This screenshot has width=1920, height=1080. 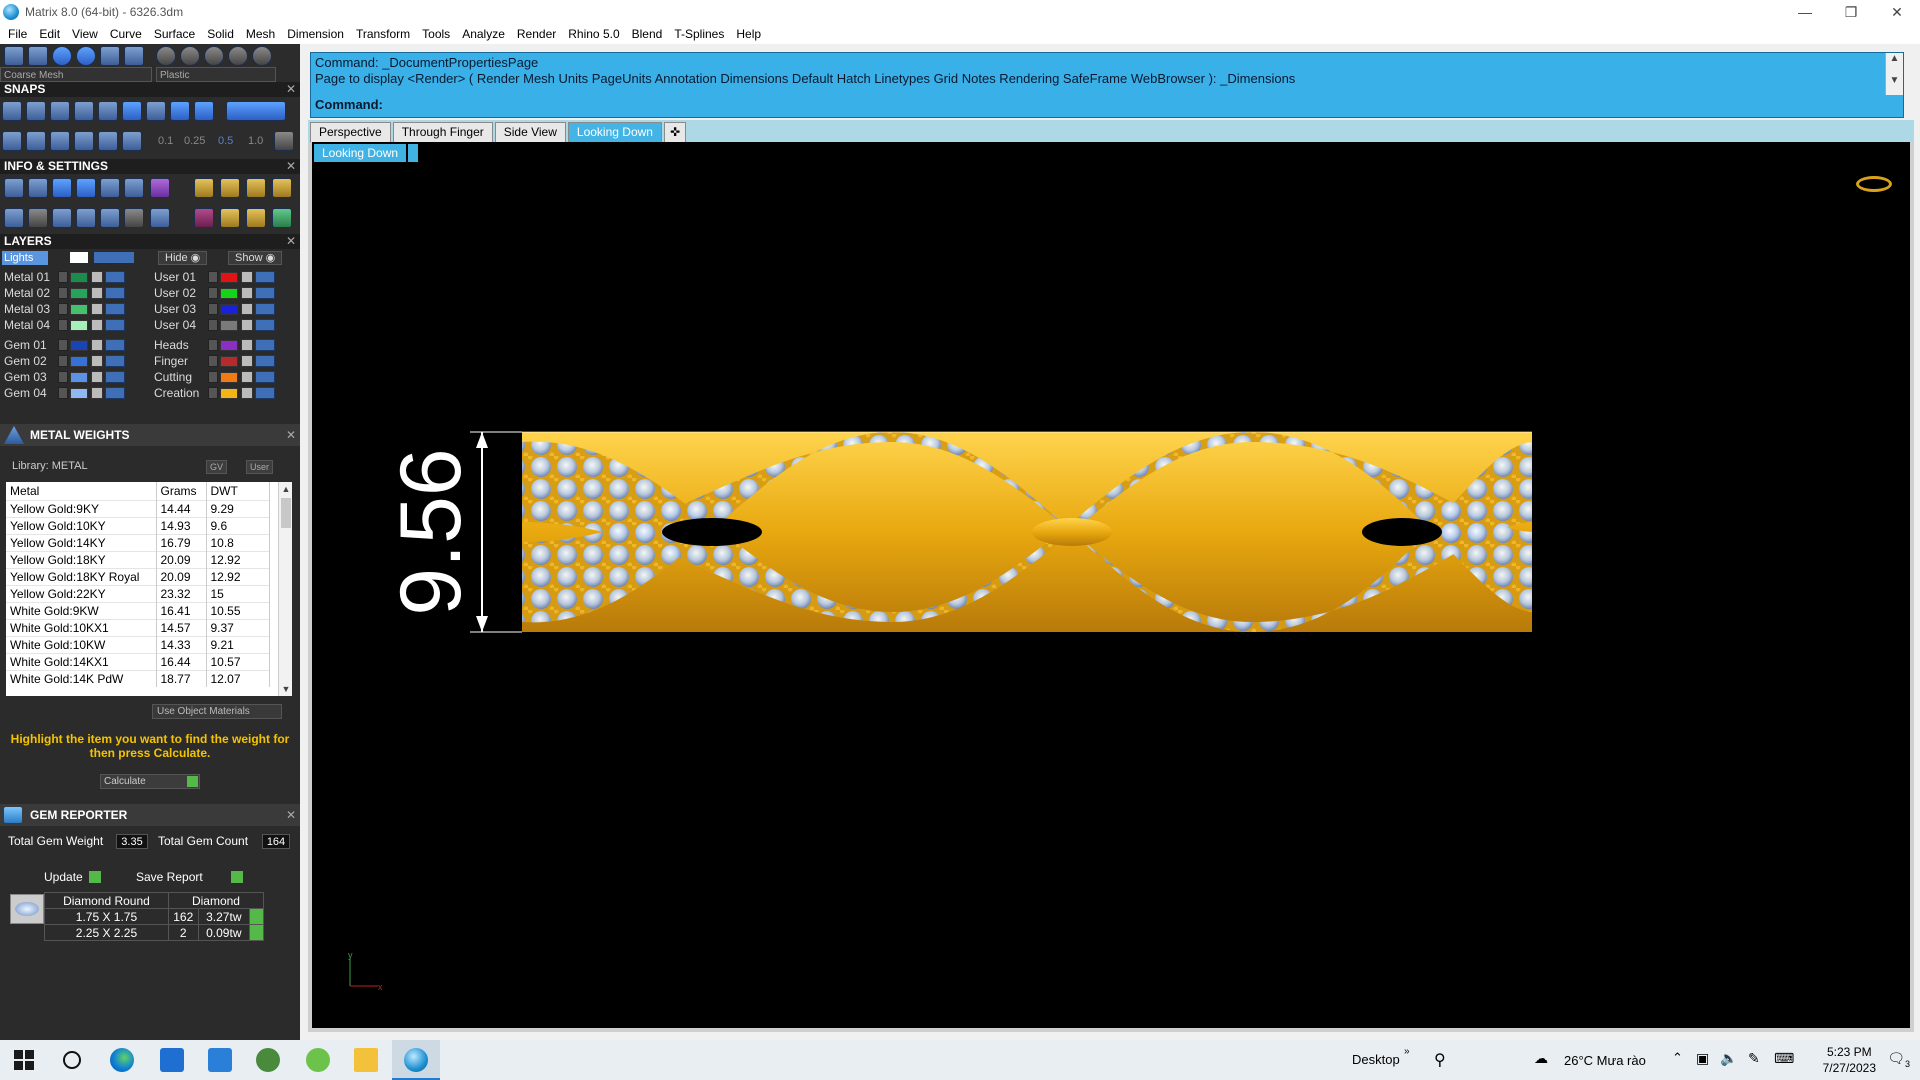 What do you see at coordinates (138, 627) in the screenshot?
I see `table-row: White Gold:10KX1 14.57 9.37` at bounding box center [138, 627].